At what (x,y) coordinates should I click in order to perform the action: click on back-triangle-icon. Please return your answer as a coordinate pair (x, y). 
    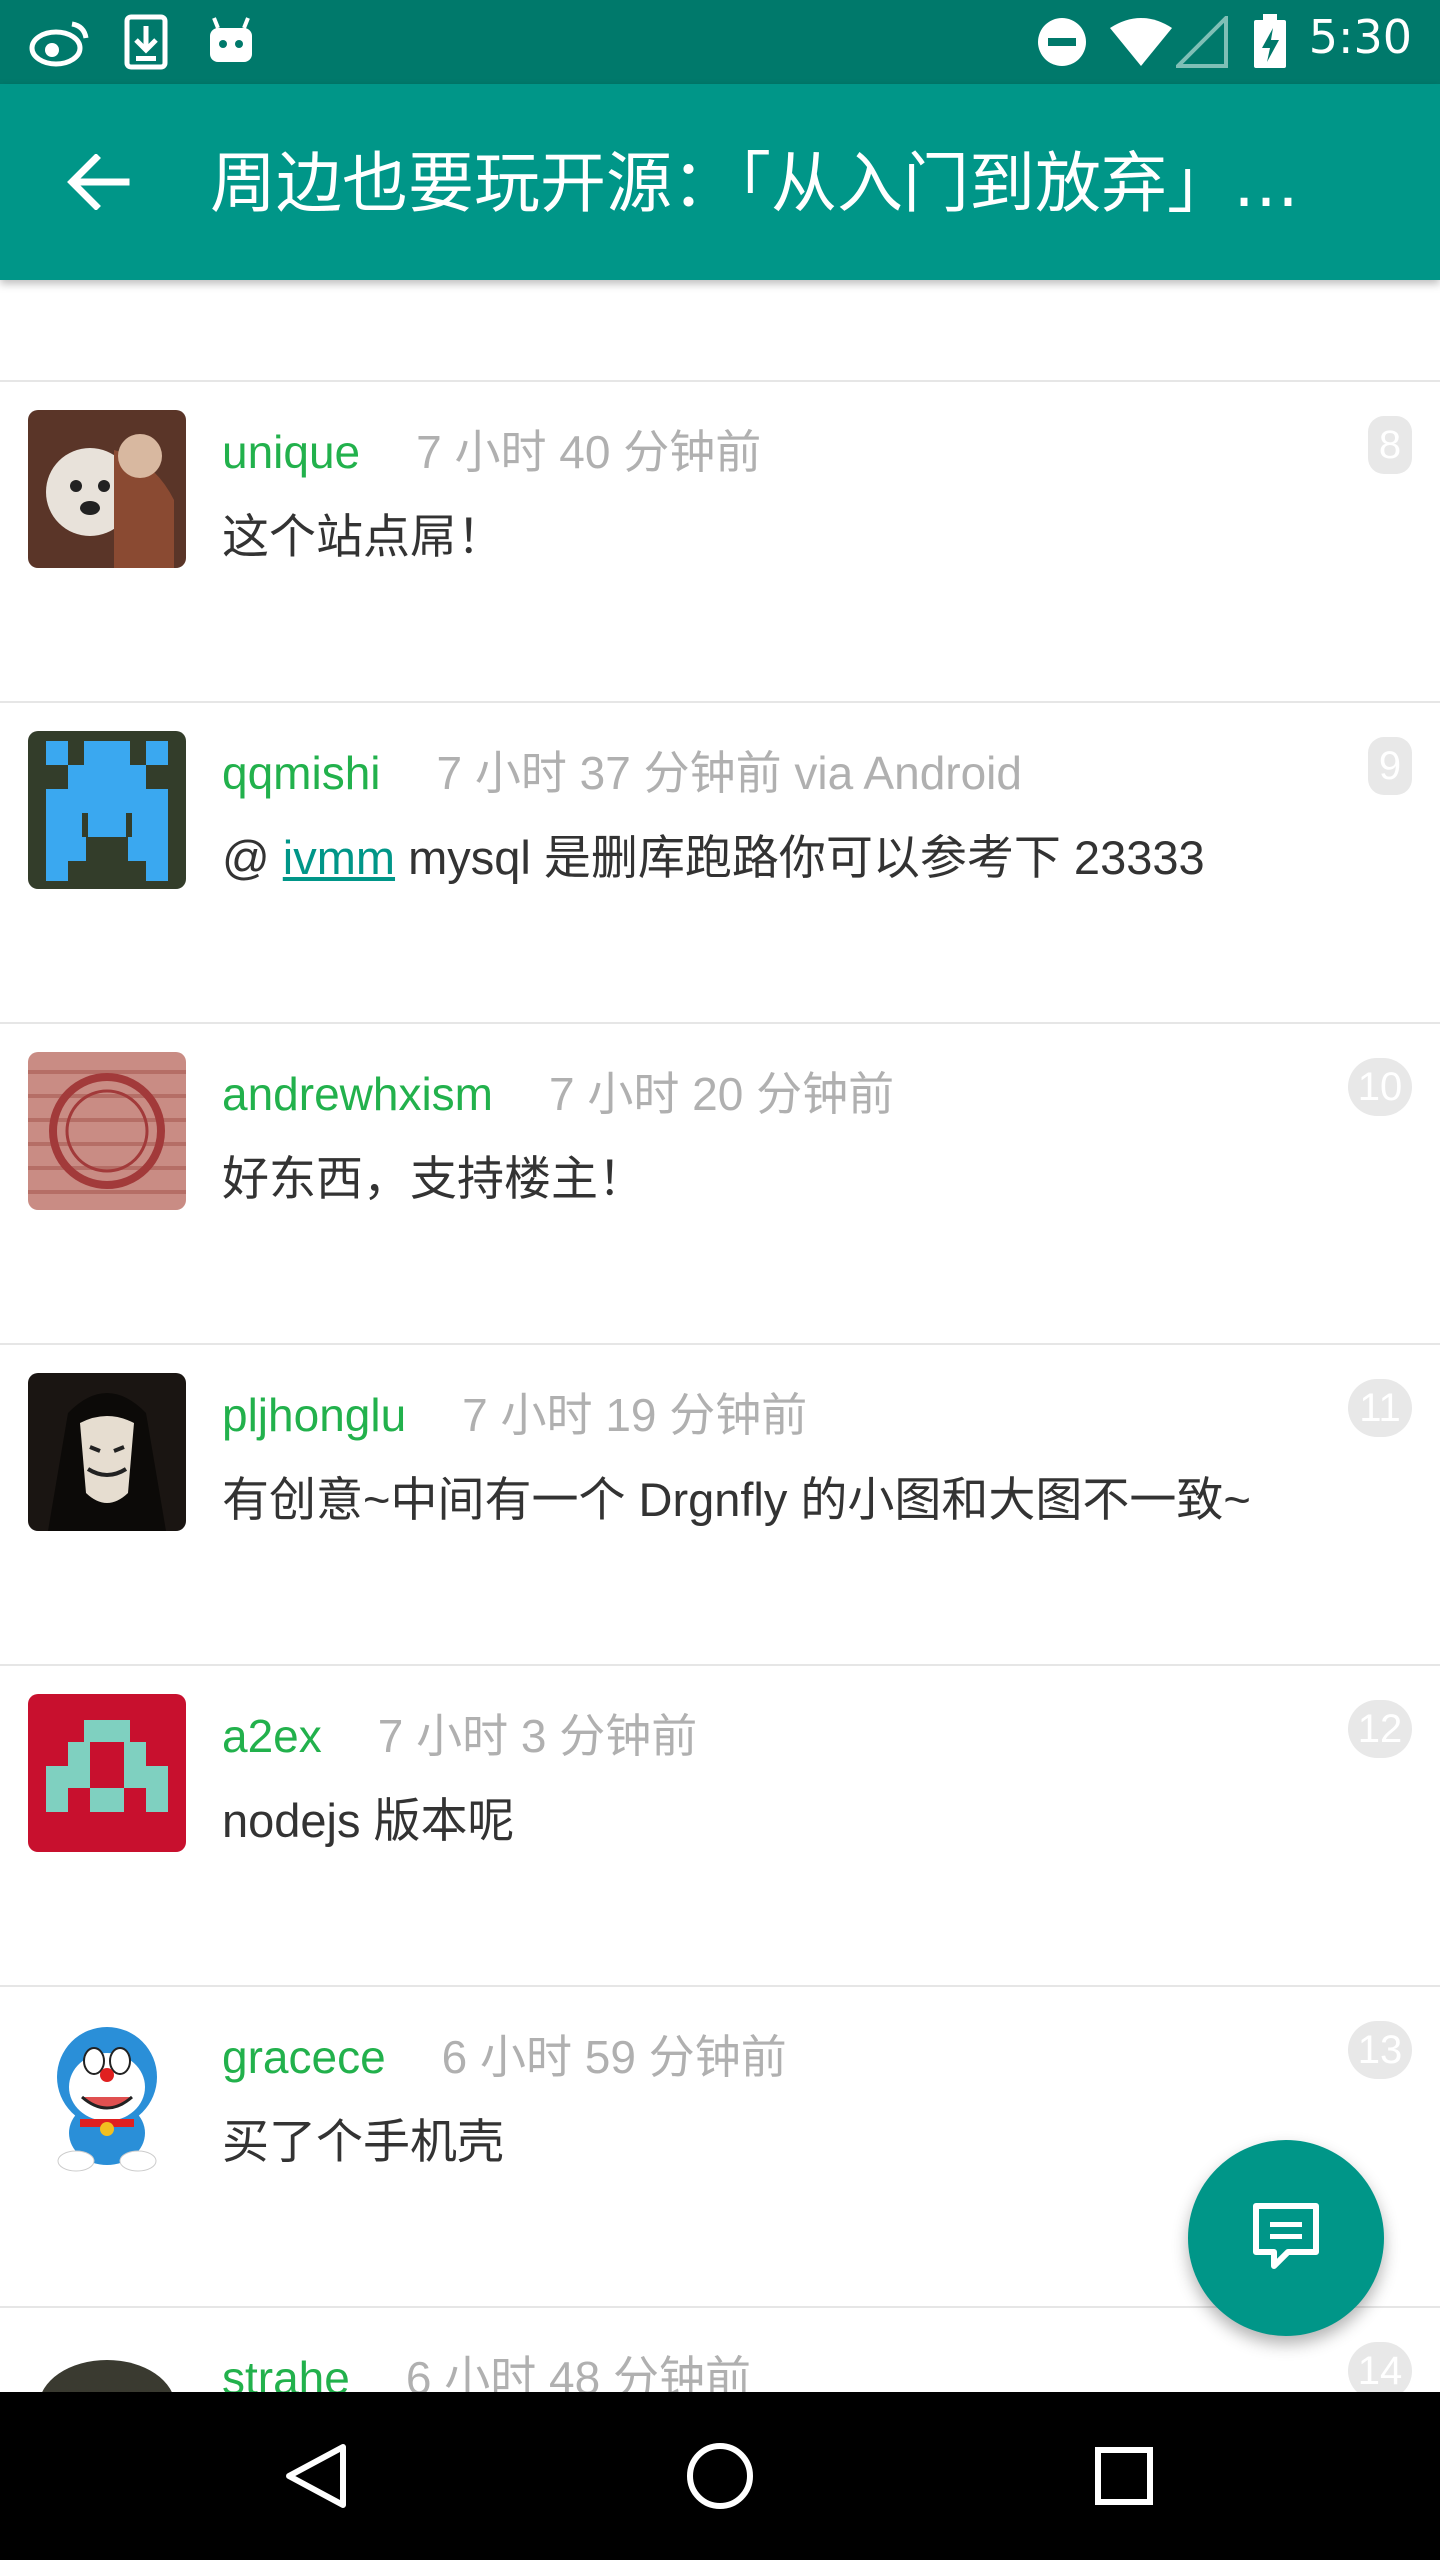
    Looking at the image, I should click on (316, 2476).